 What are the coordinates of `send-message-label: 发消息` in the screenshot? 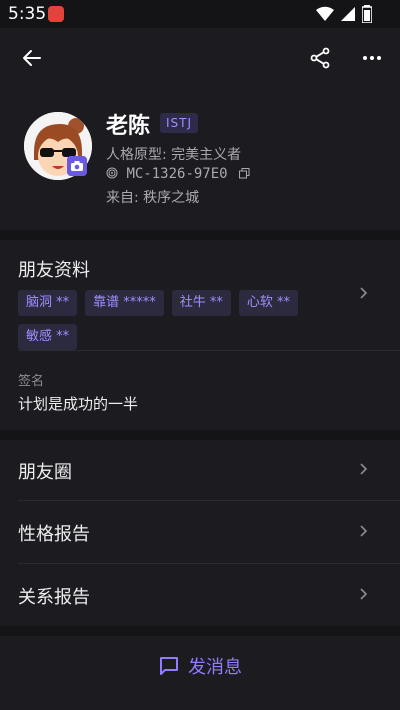 It's located at (215, 667).